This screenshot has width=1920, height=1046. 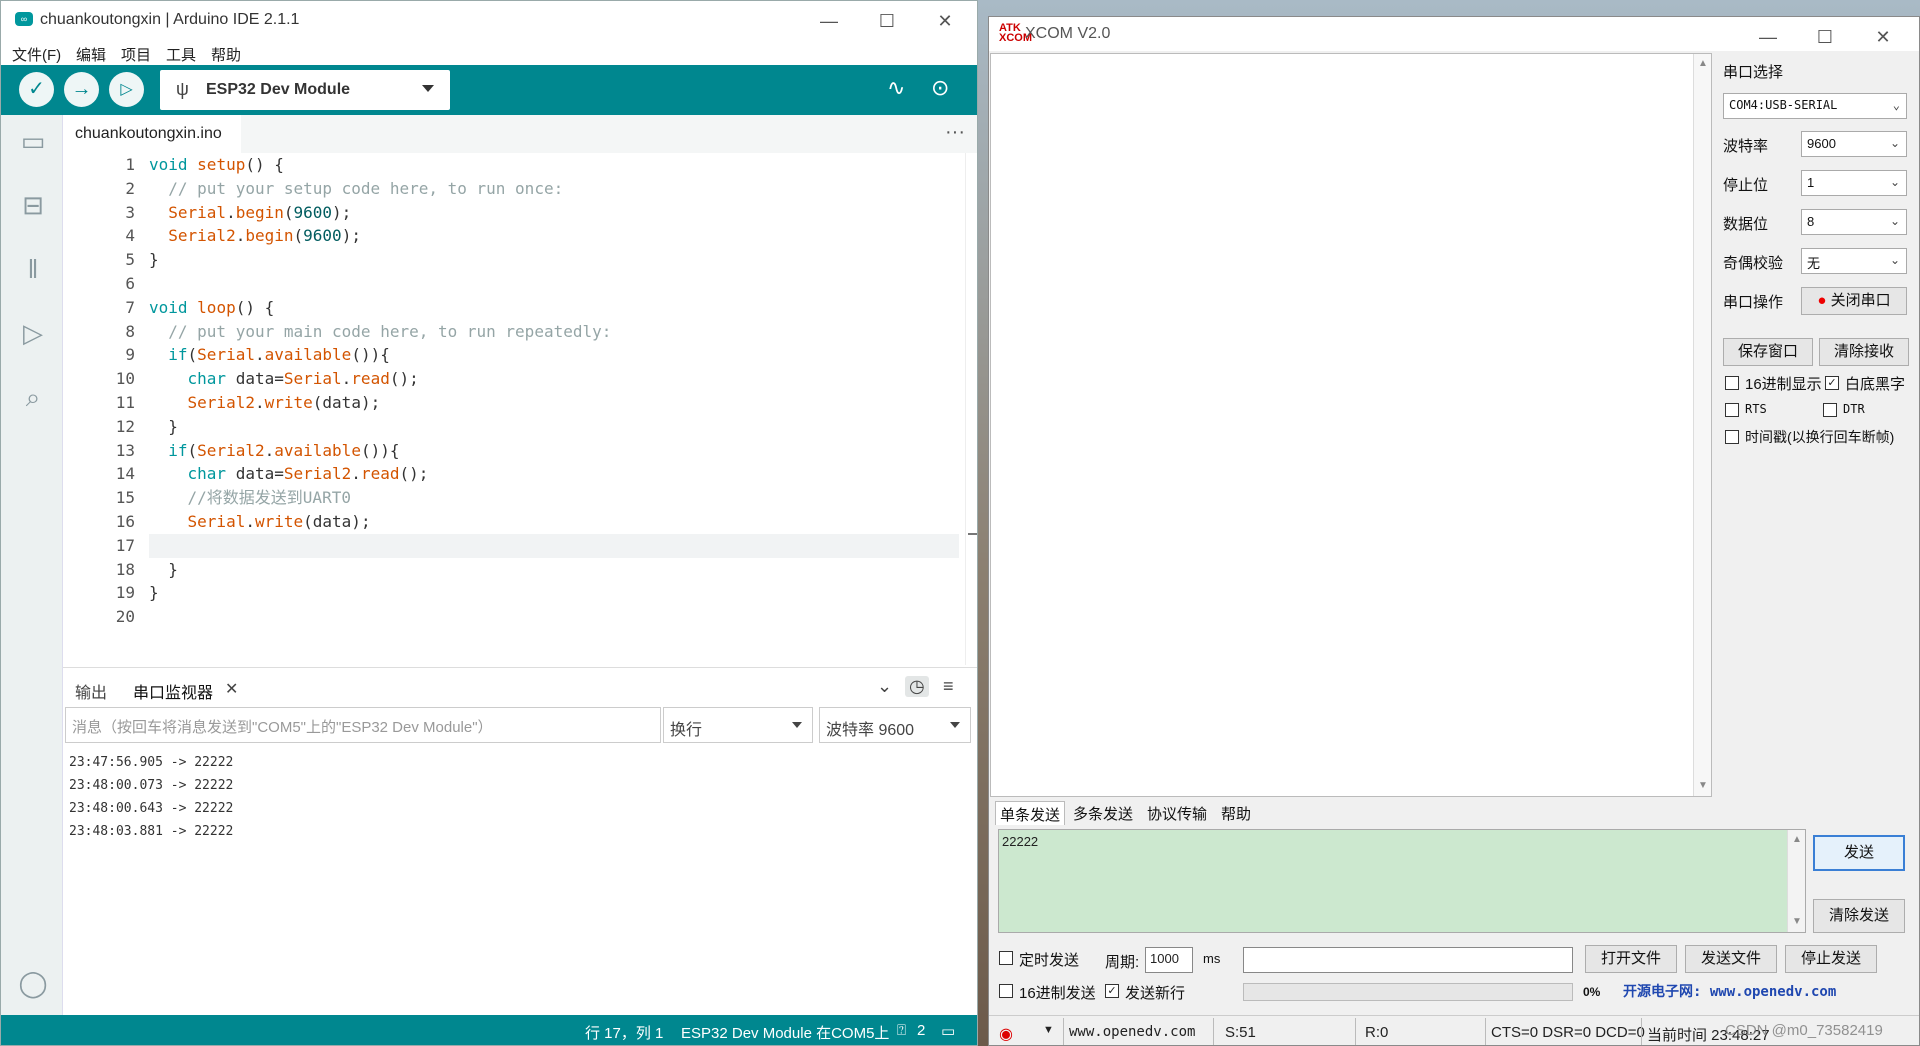 I want to click on dtr-checkbox, so click(x=1830, y=410).